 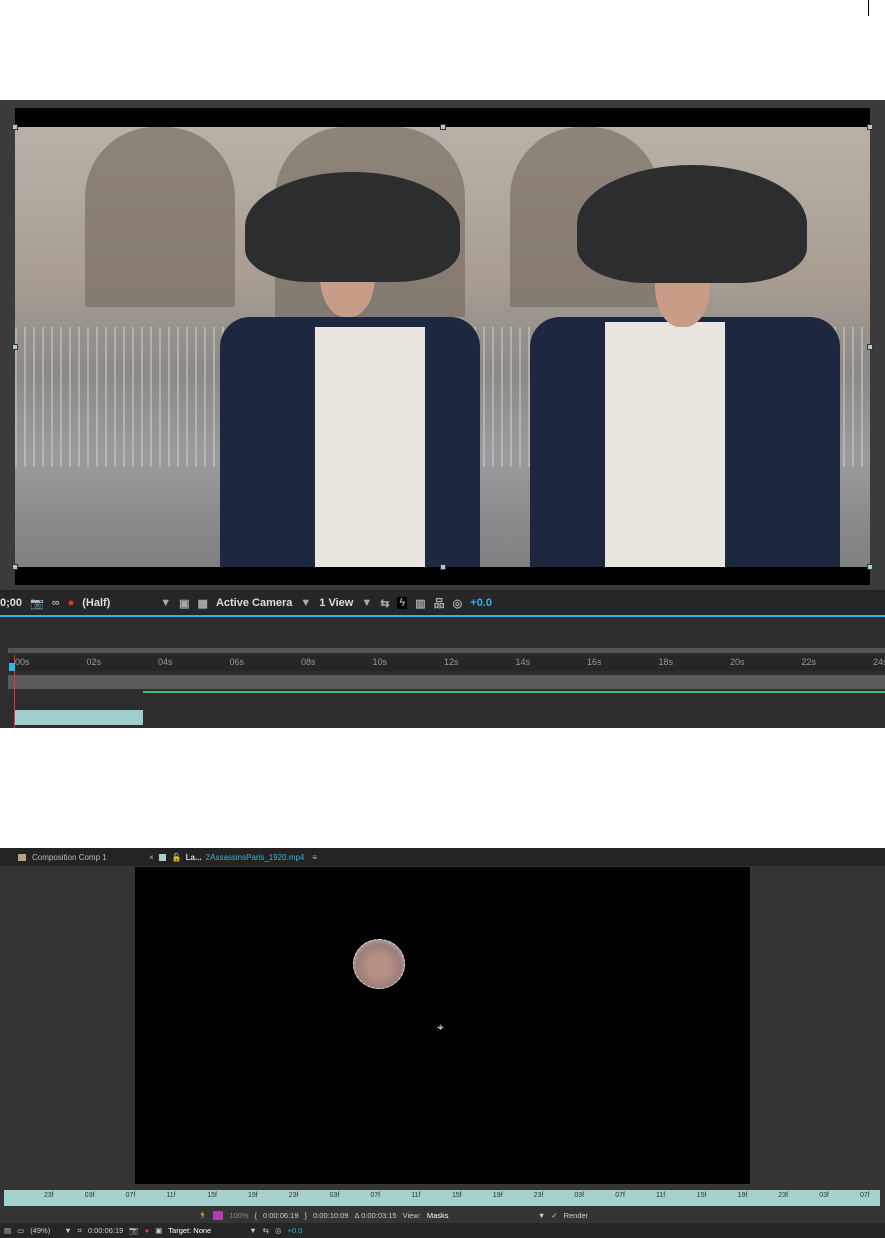 What do you see at coordinates (306, 1215) in the screenshot?
I see `out-point-icon: }` at bounding box center [306, 1215].